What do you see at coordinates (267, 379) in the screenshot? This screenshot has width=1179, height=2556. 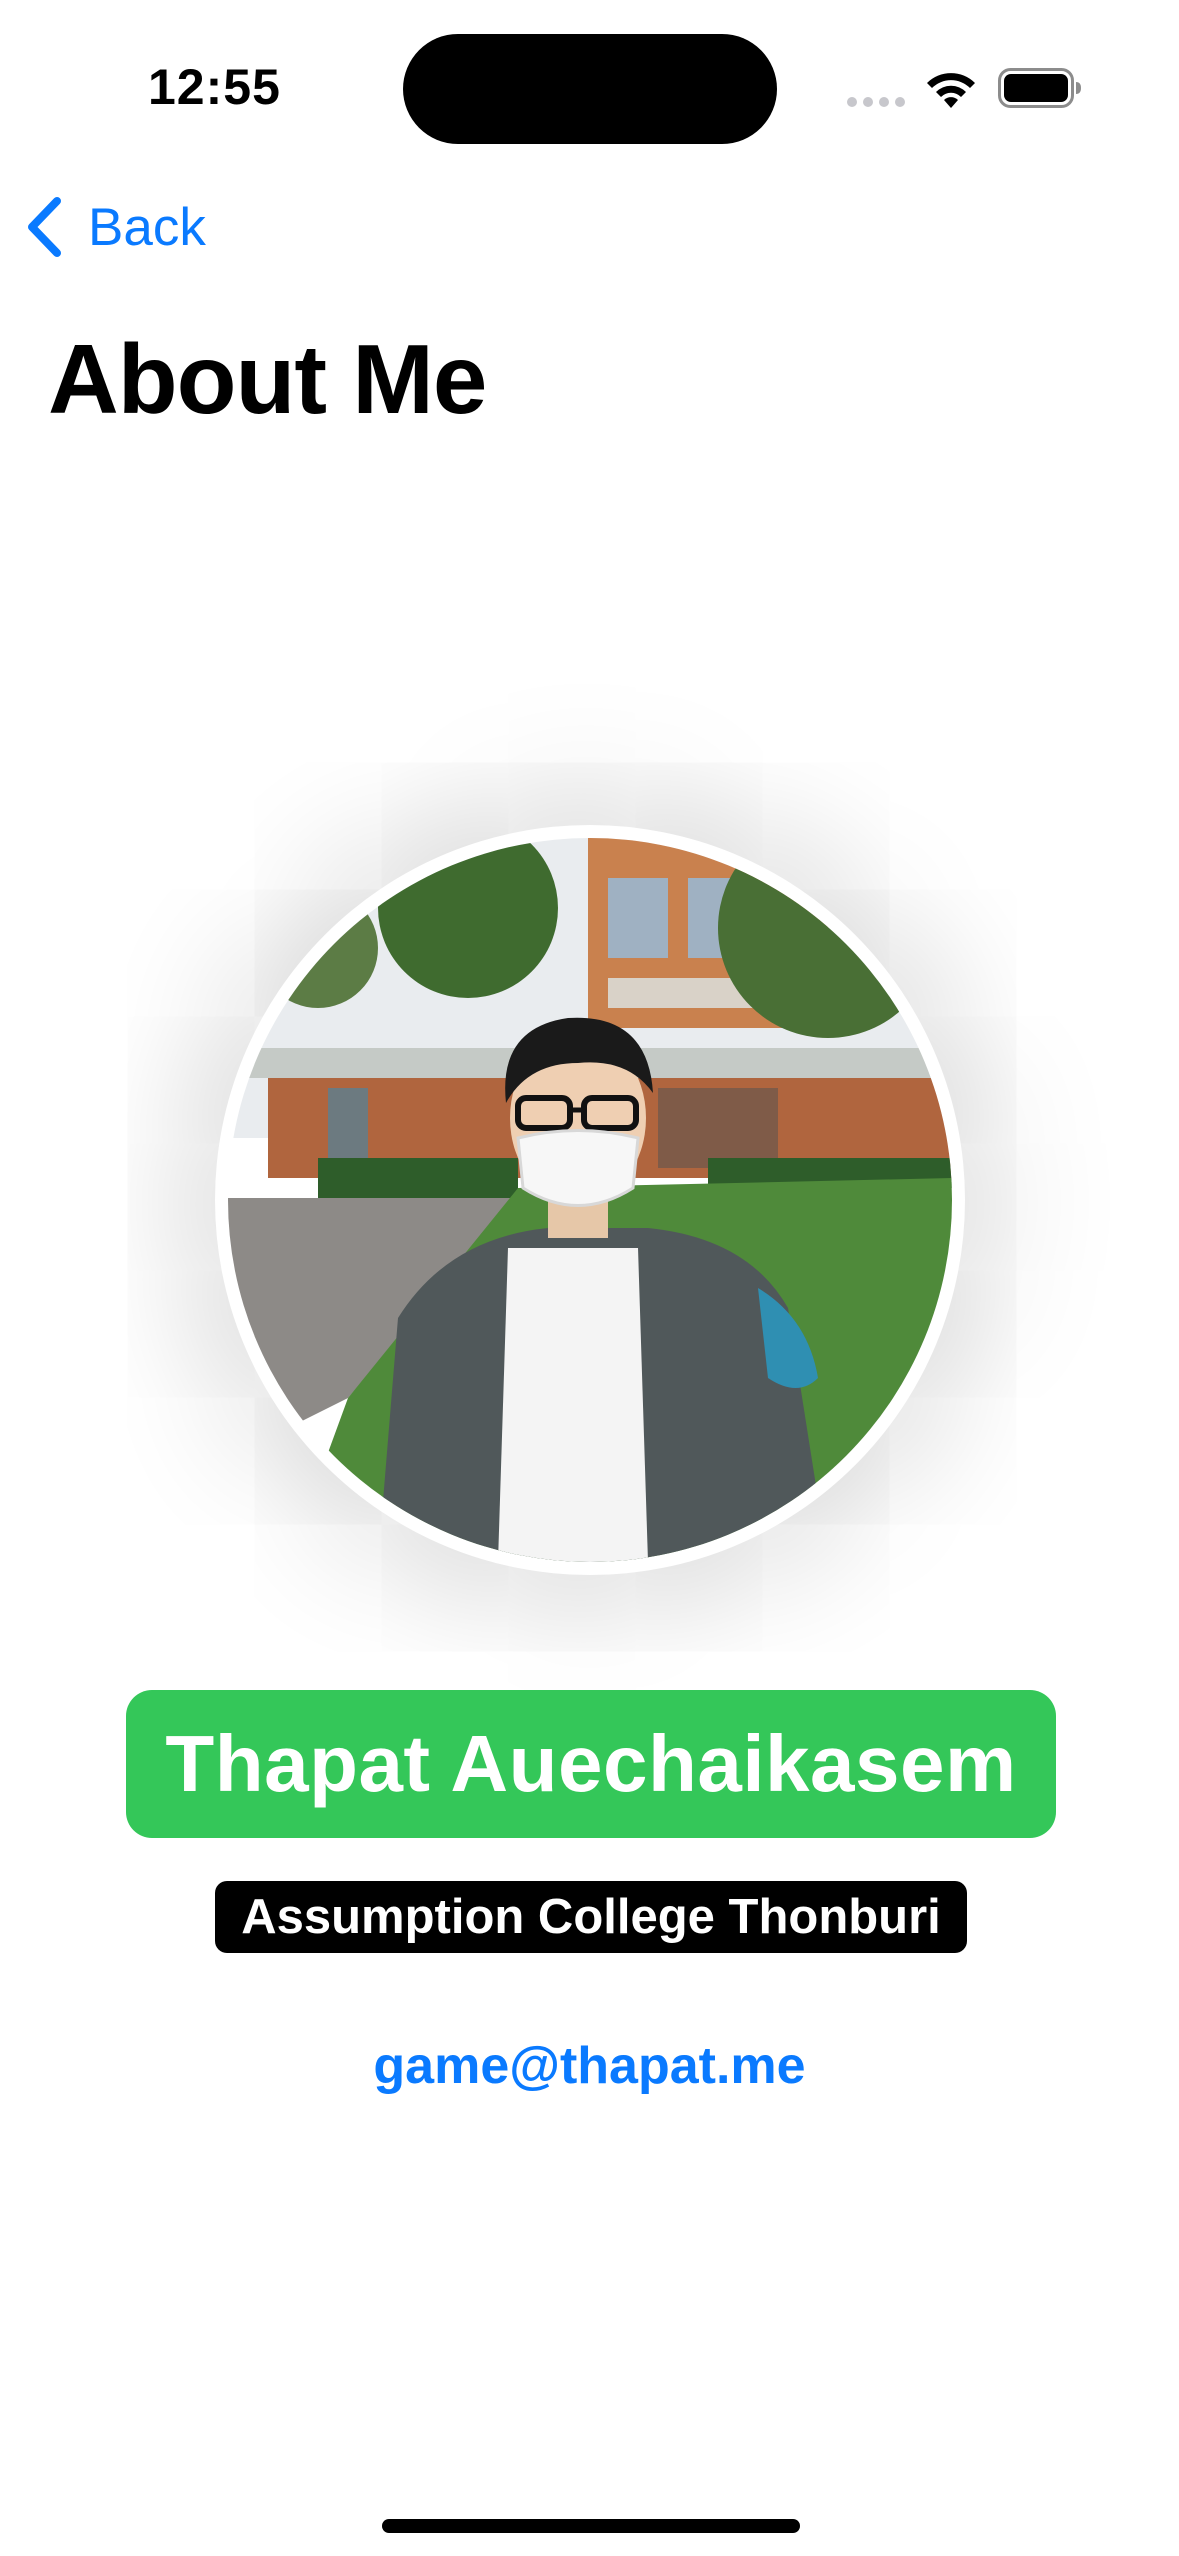 I see `page-title: About Me` at bounding box center [267, 379].